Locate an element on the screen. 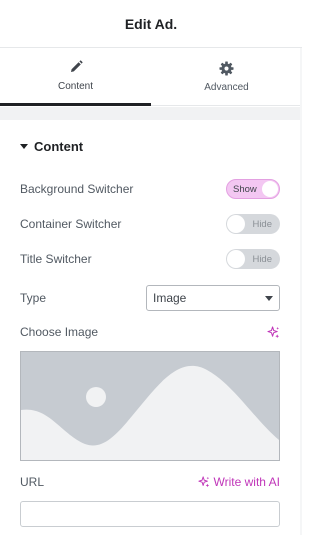 This screenshot has height=535, width=320. write-with-ai-label: Write with AI is located at coordinates (246, 482).